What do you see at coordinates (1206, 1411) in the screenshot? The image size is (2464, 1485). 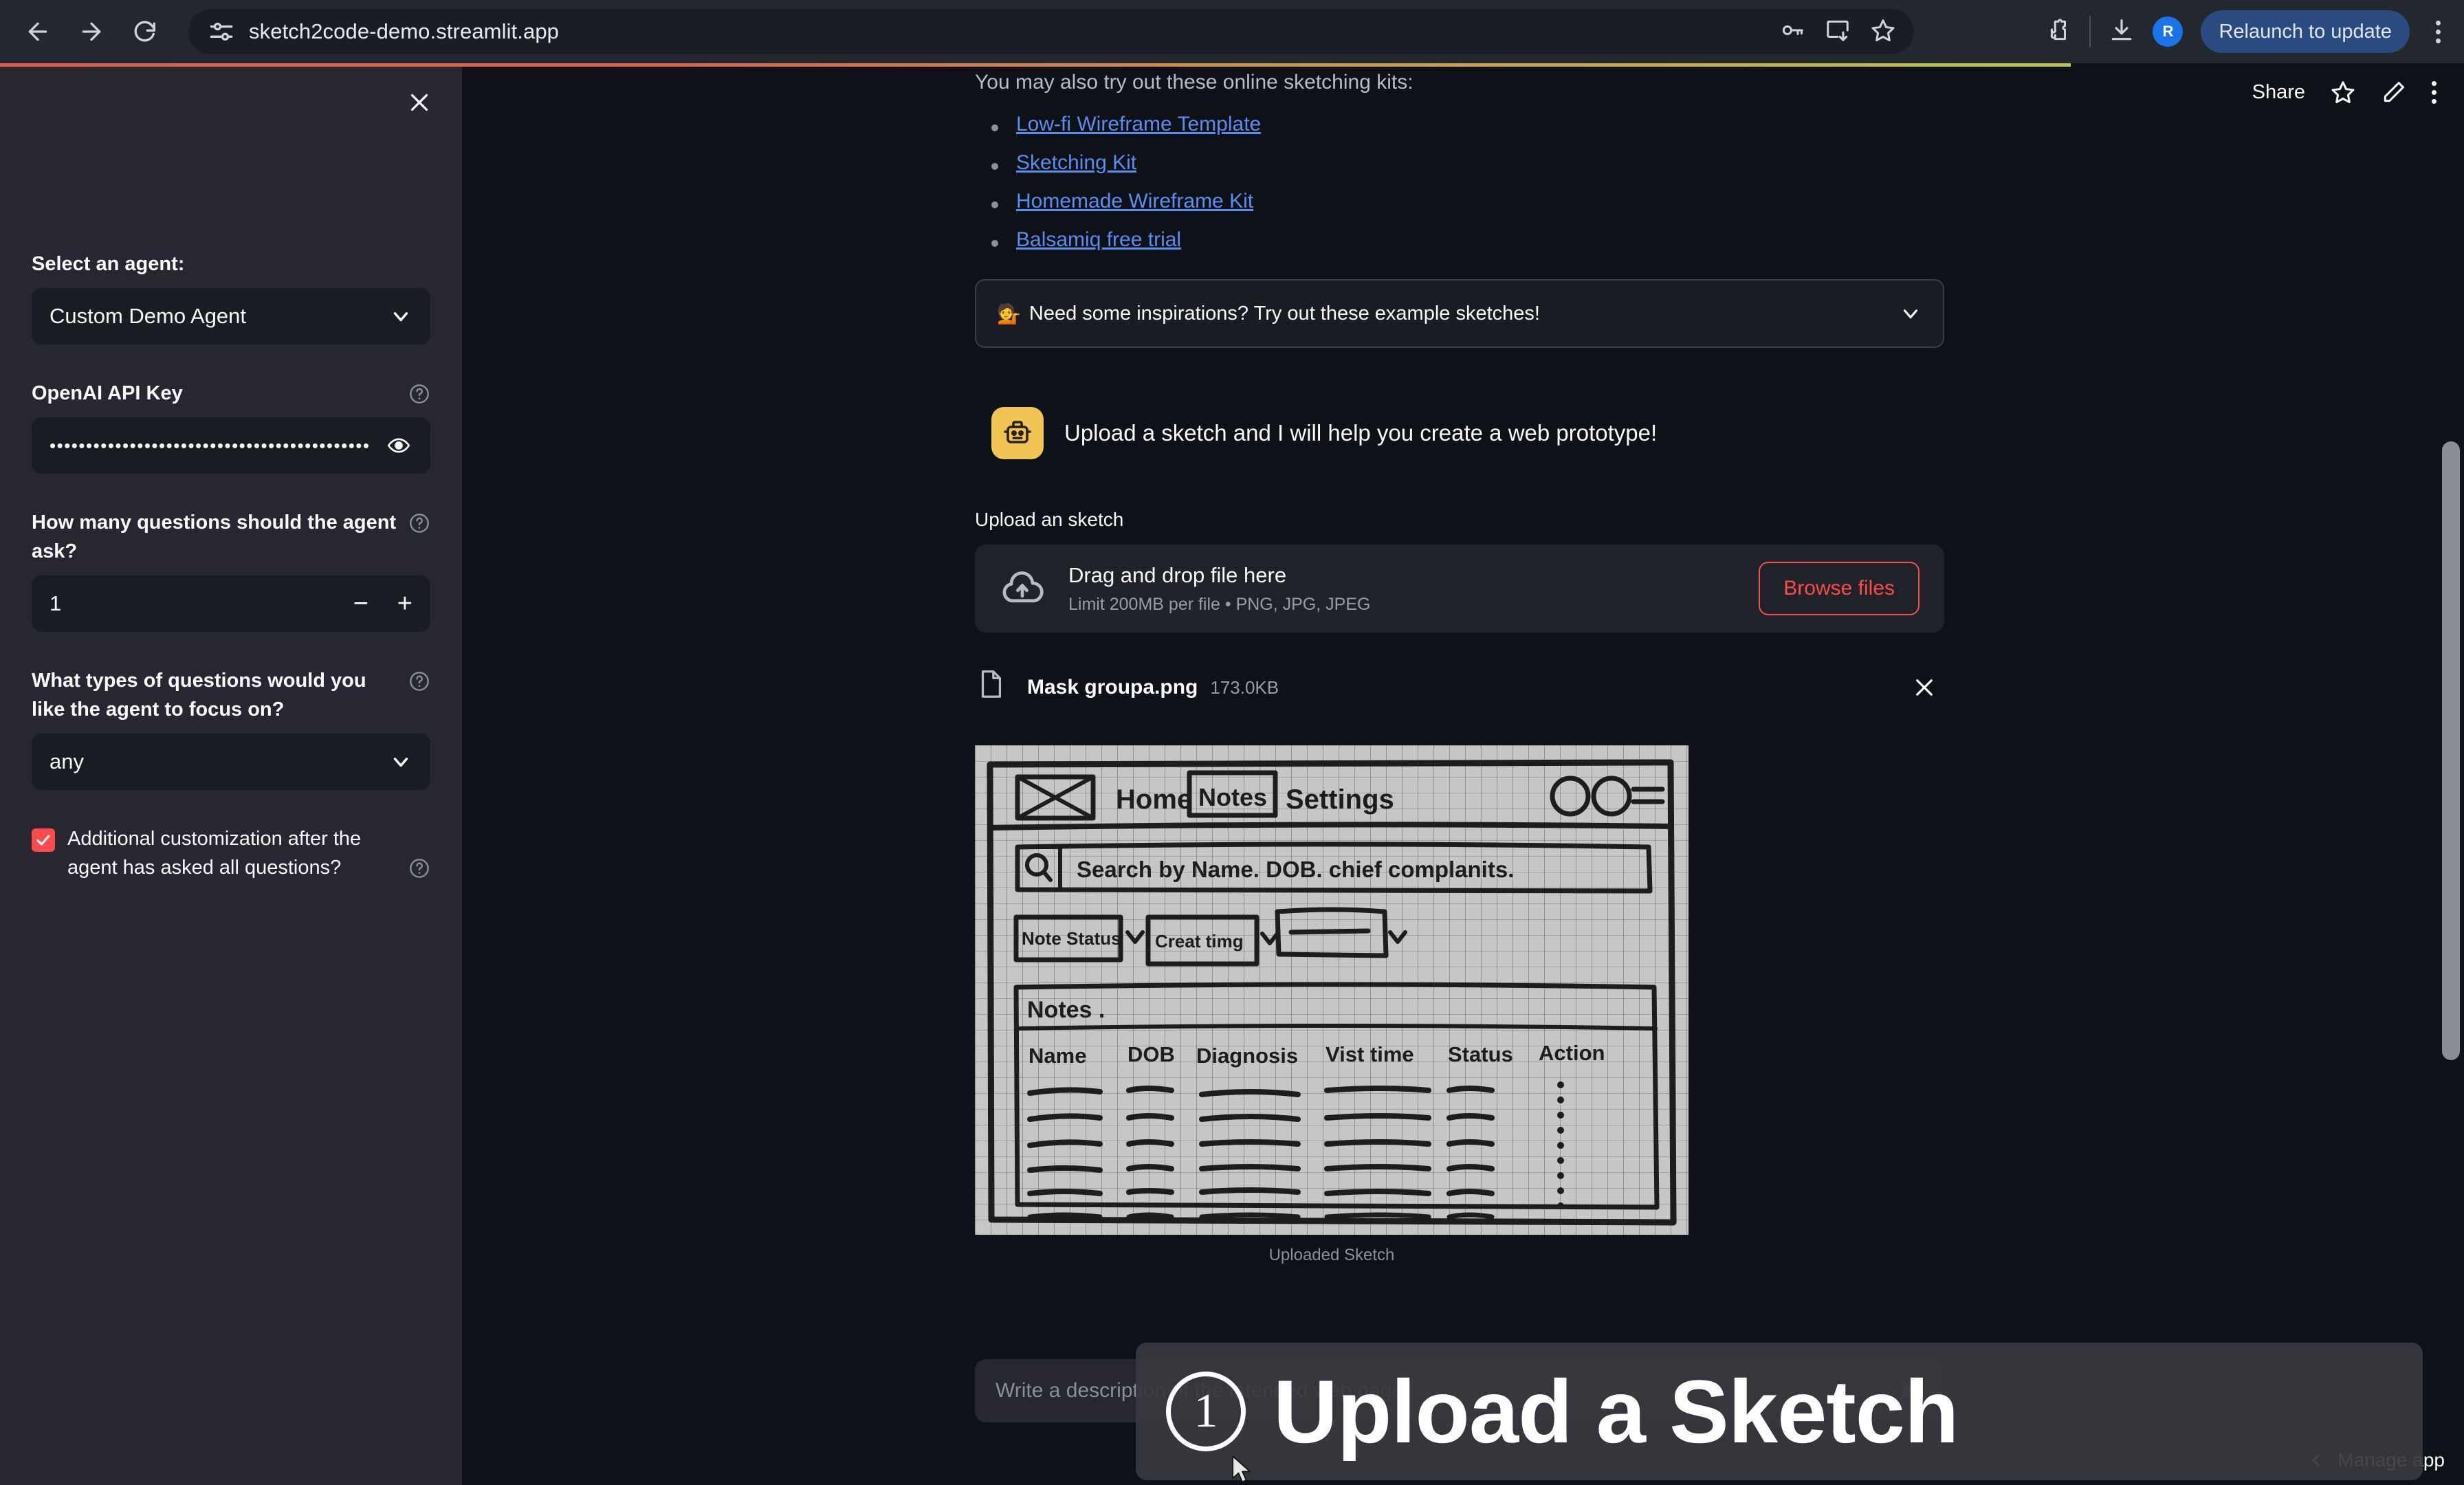 I see `tutorial-step-number: 1` at bounding box center [1206, 1411].